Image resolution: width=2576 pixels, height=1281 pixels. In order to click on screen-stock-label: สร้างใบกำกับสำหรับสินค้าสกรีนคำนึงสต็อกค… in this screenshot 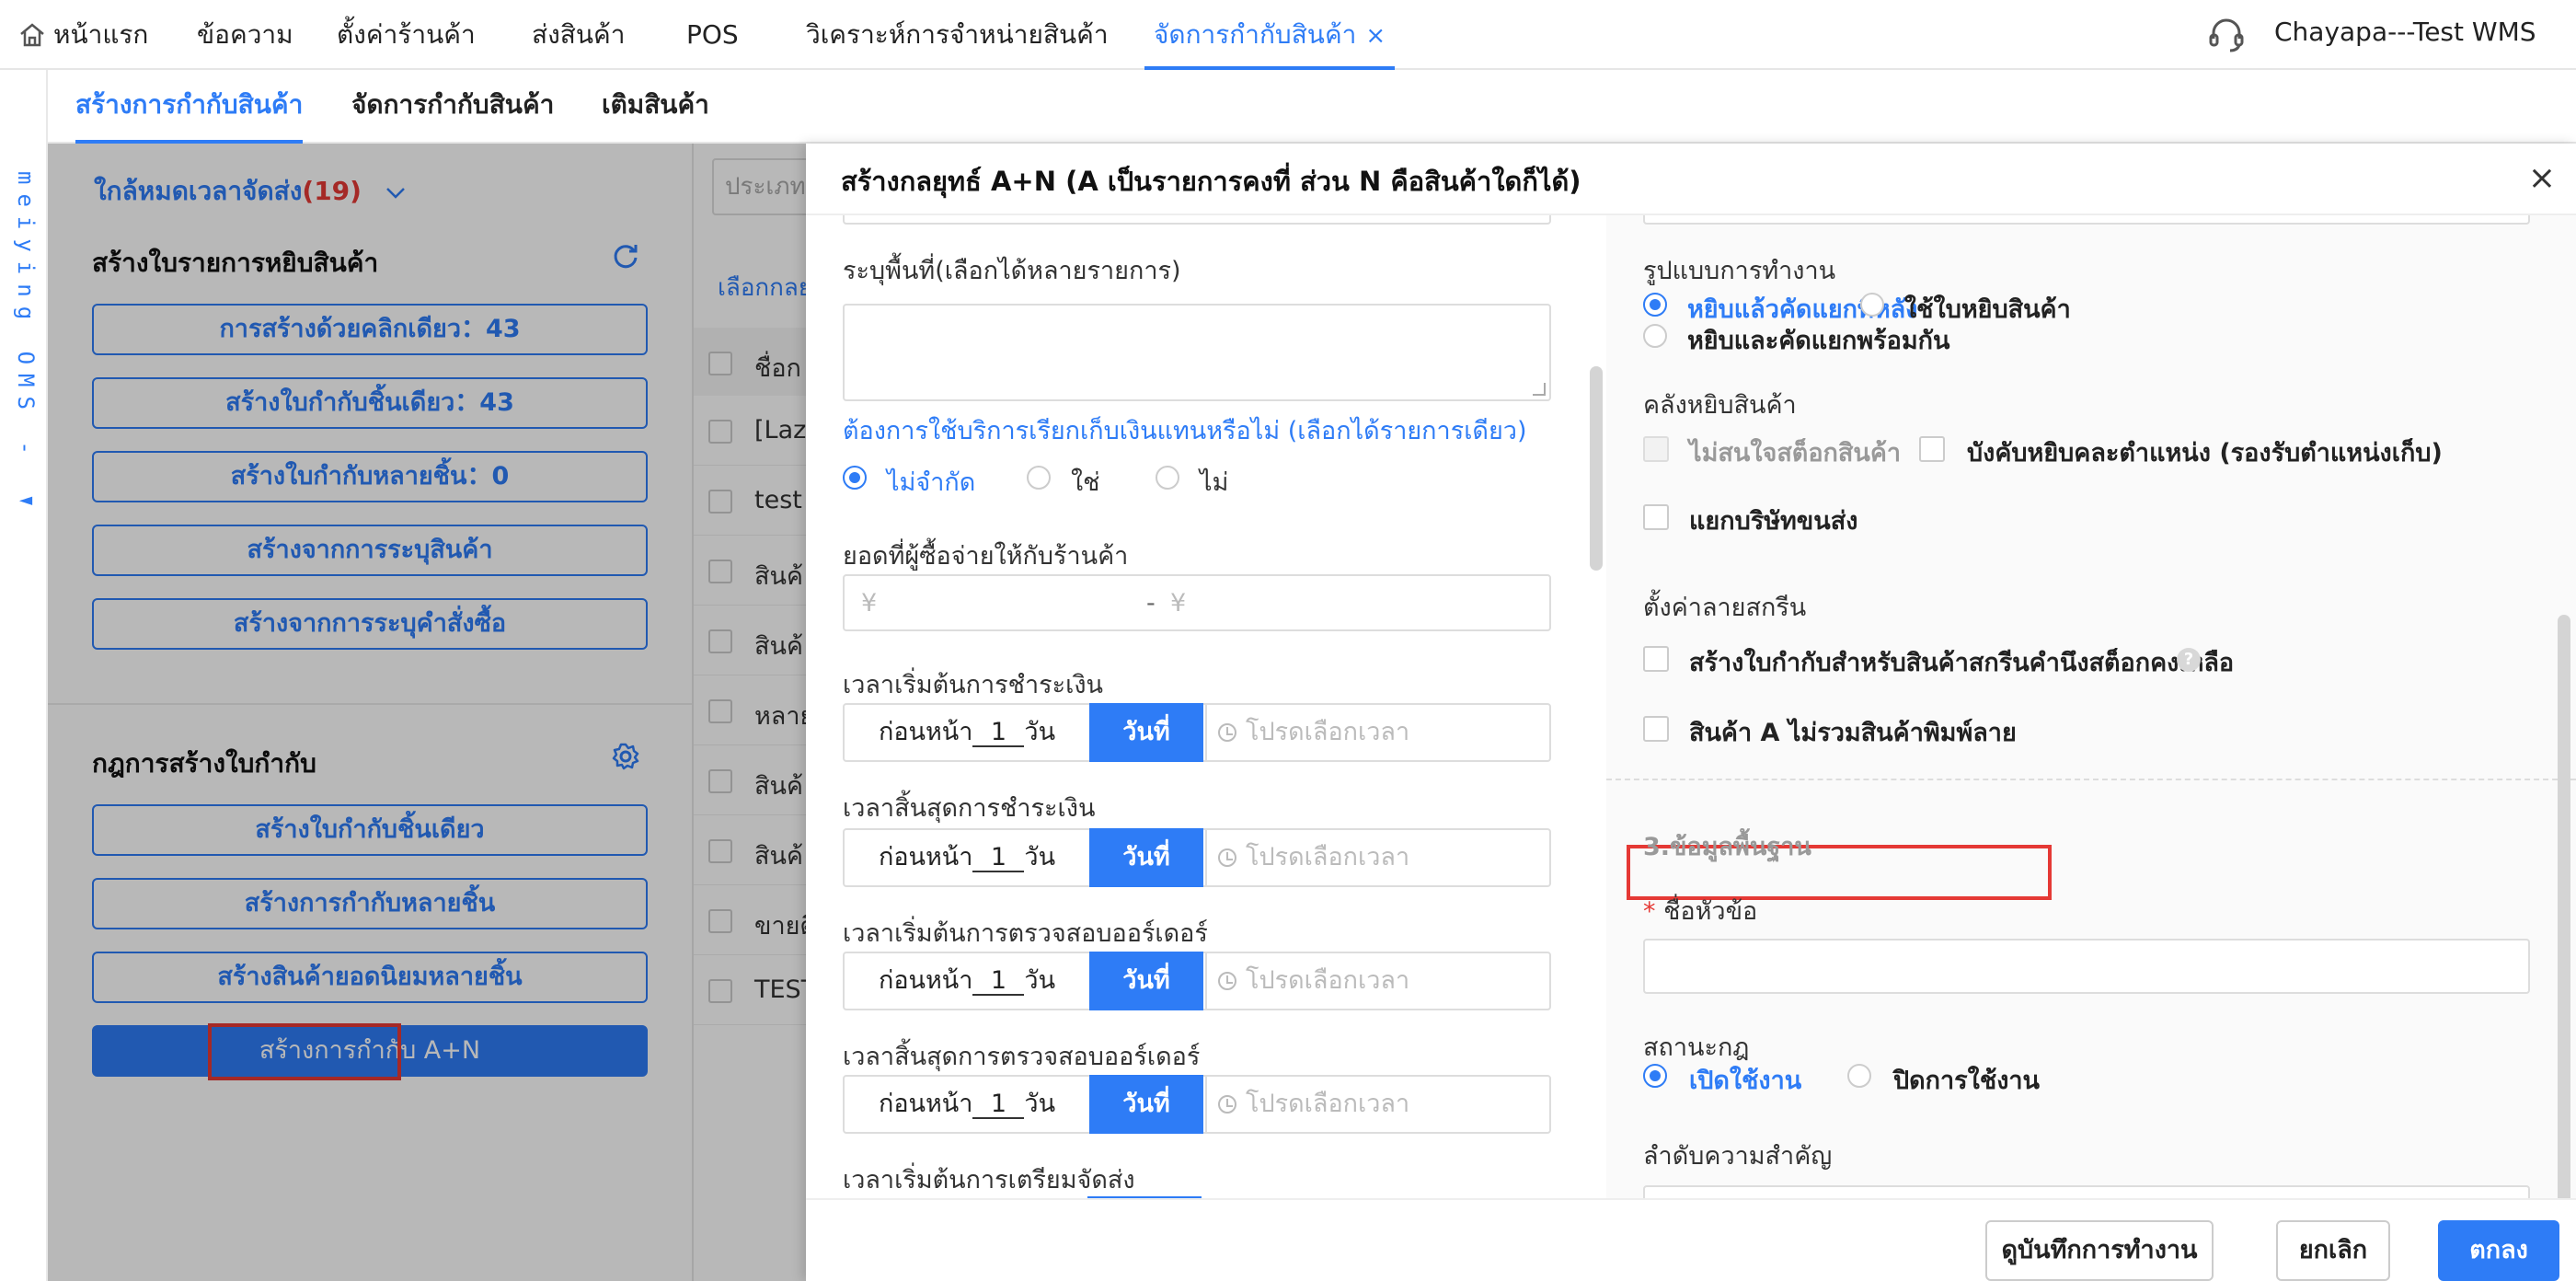, I will do `click(1961, 662)`.